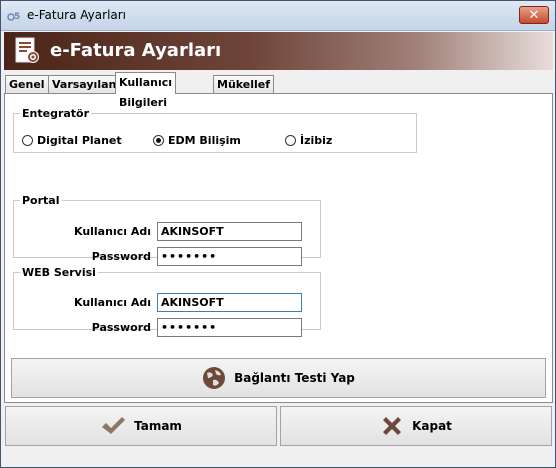 The height and width of the screenshot is (468, 556). Describe the element at coordinates (229, 327) in the screenshot. I see `webservice-password-input: •••••••` at that location.